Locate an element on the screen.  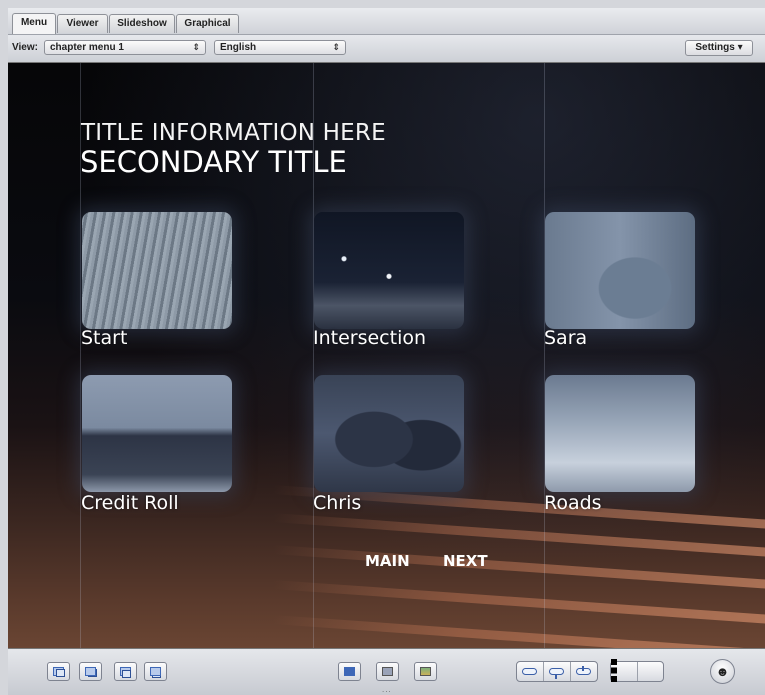
button-pin-icon is located at coordinates (557, 671).